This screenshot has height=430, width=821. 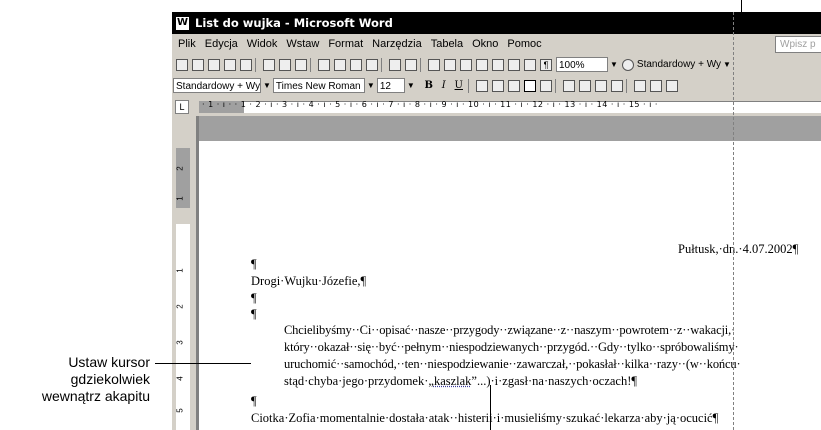 What do you see at coordinates (434, 64) in the screenshot?
I see `hyperlink-icon` at bounding box center [434, 64].